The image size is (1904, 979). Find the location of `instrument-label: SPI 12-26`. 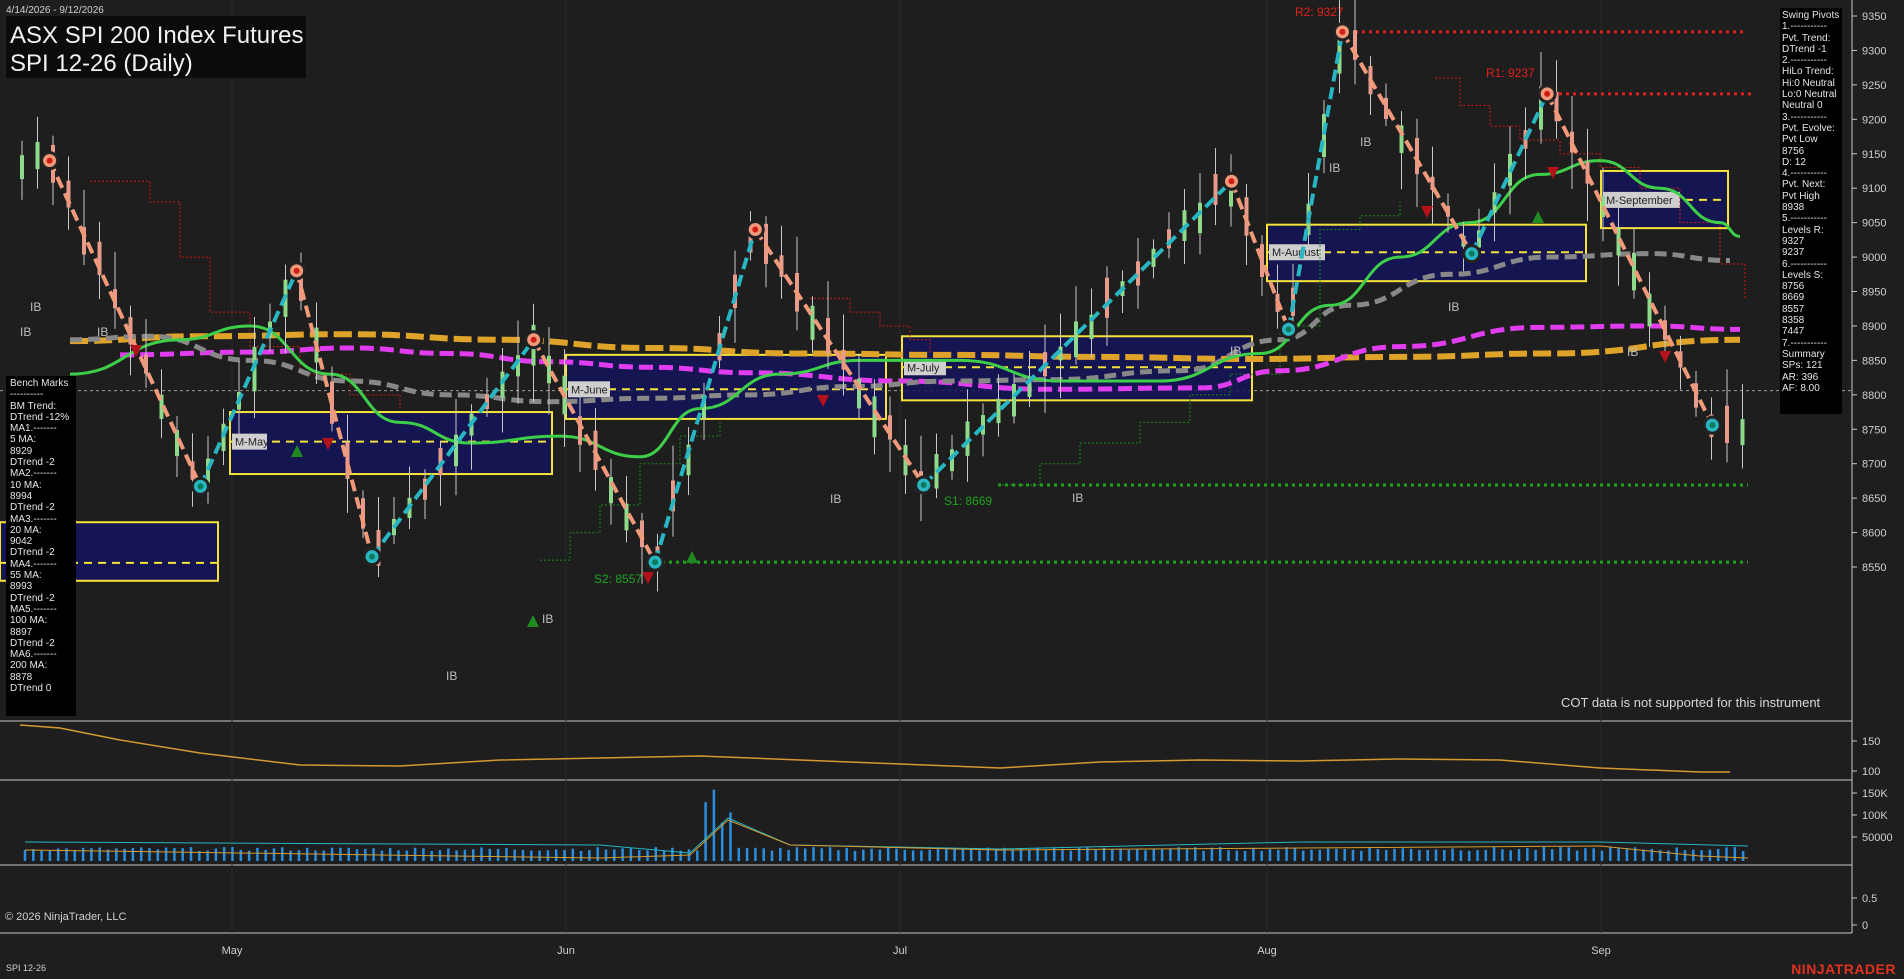

instrument-label: SPI 12-26 is located at coordinates (26, 968).